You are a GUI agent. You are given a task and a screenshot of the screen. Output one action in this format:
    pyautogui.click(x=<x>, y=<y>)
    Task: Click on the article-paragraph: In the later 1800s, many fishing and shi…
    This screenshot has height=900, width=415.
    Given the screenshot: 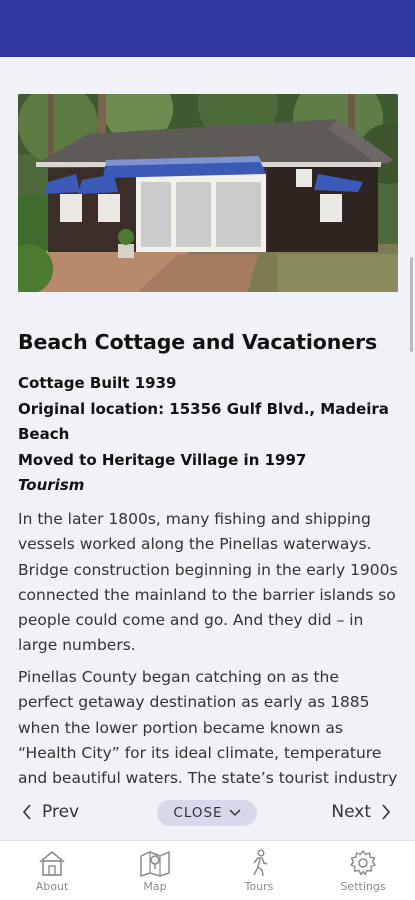 What is the action you would take?
    pyautogui.click(x=208, y=582)
    